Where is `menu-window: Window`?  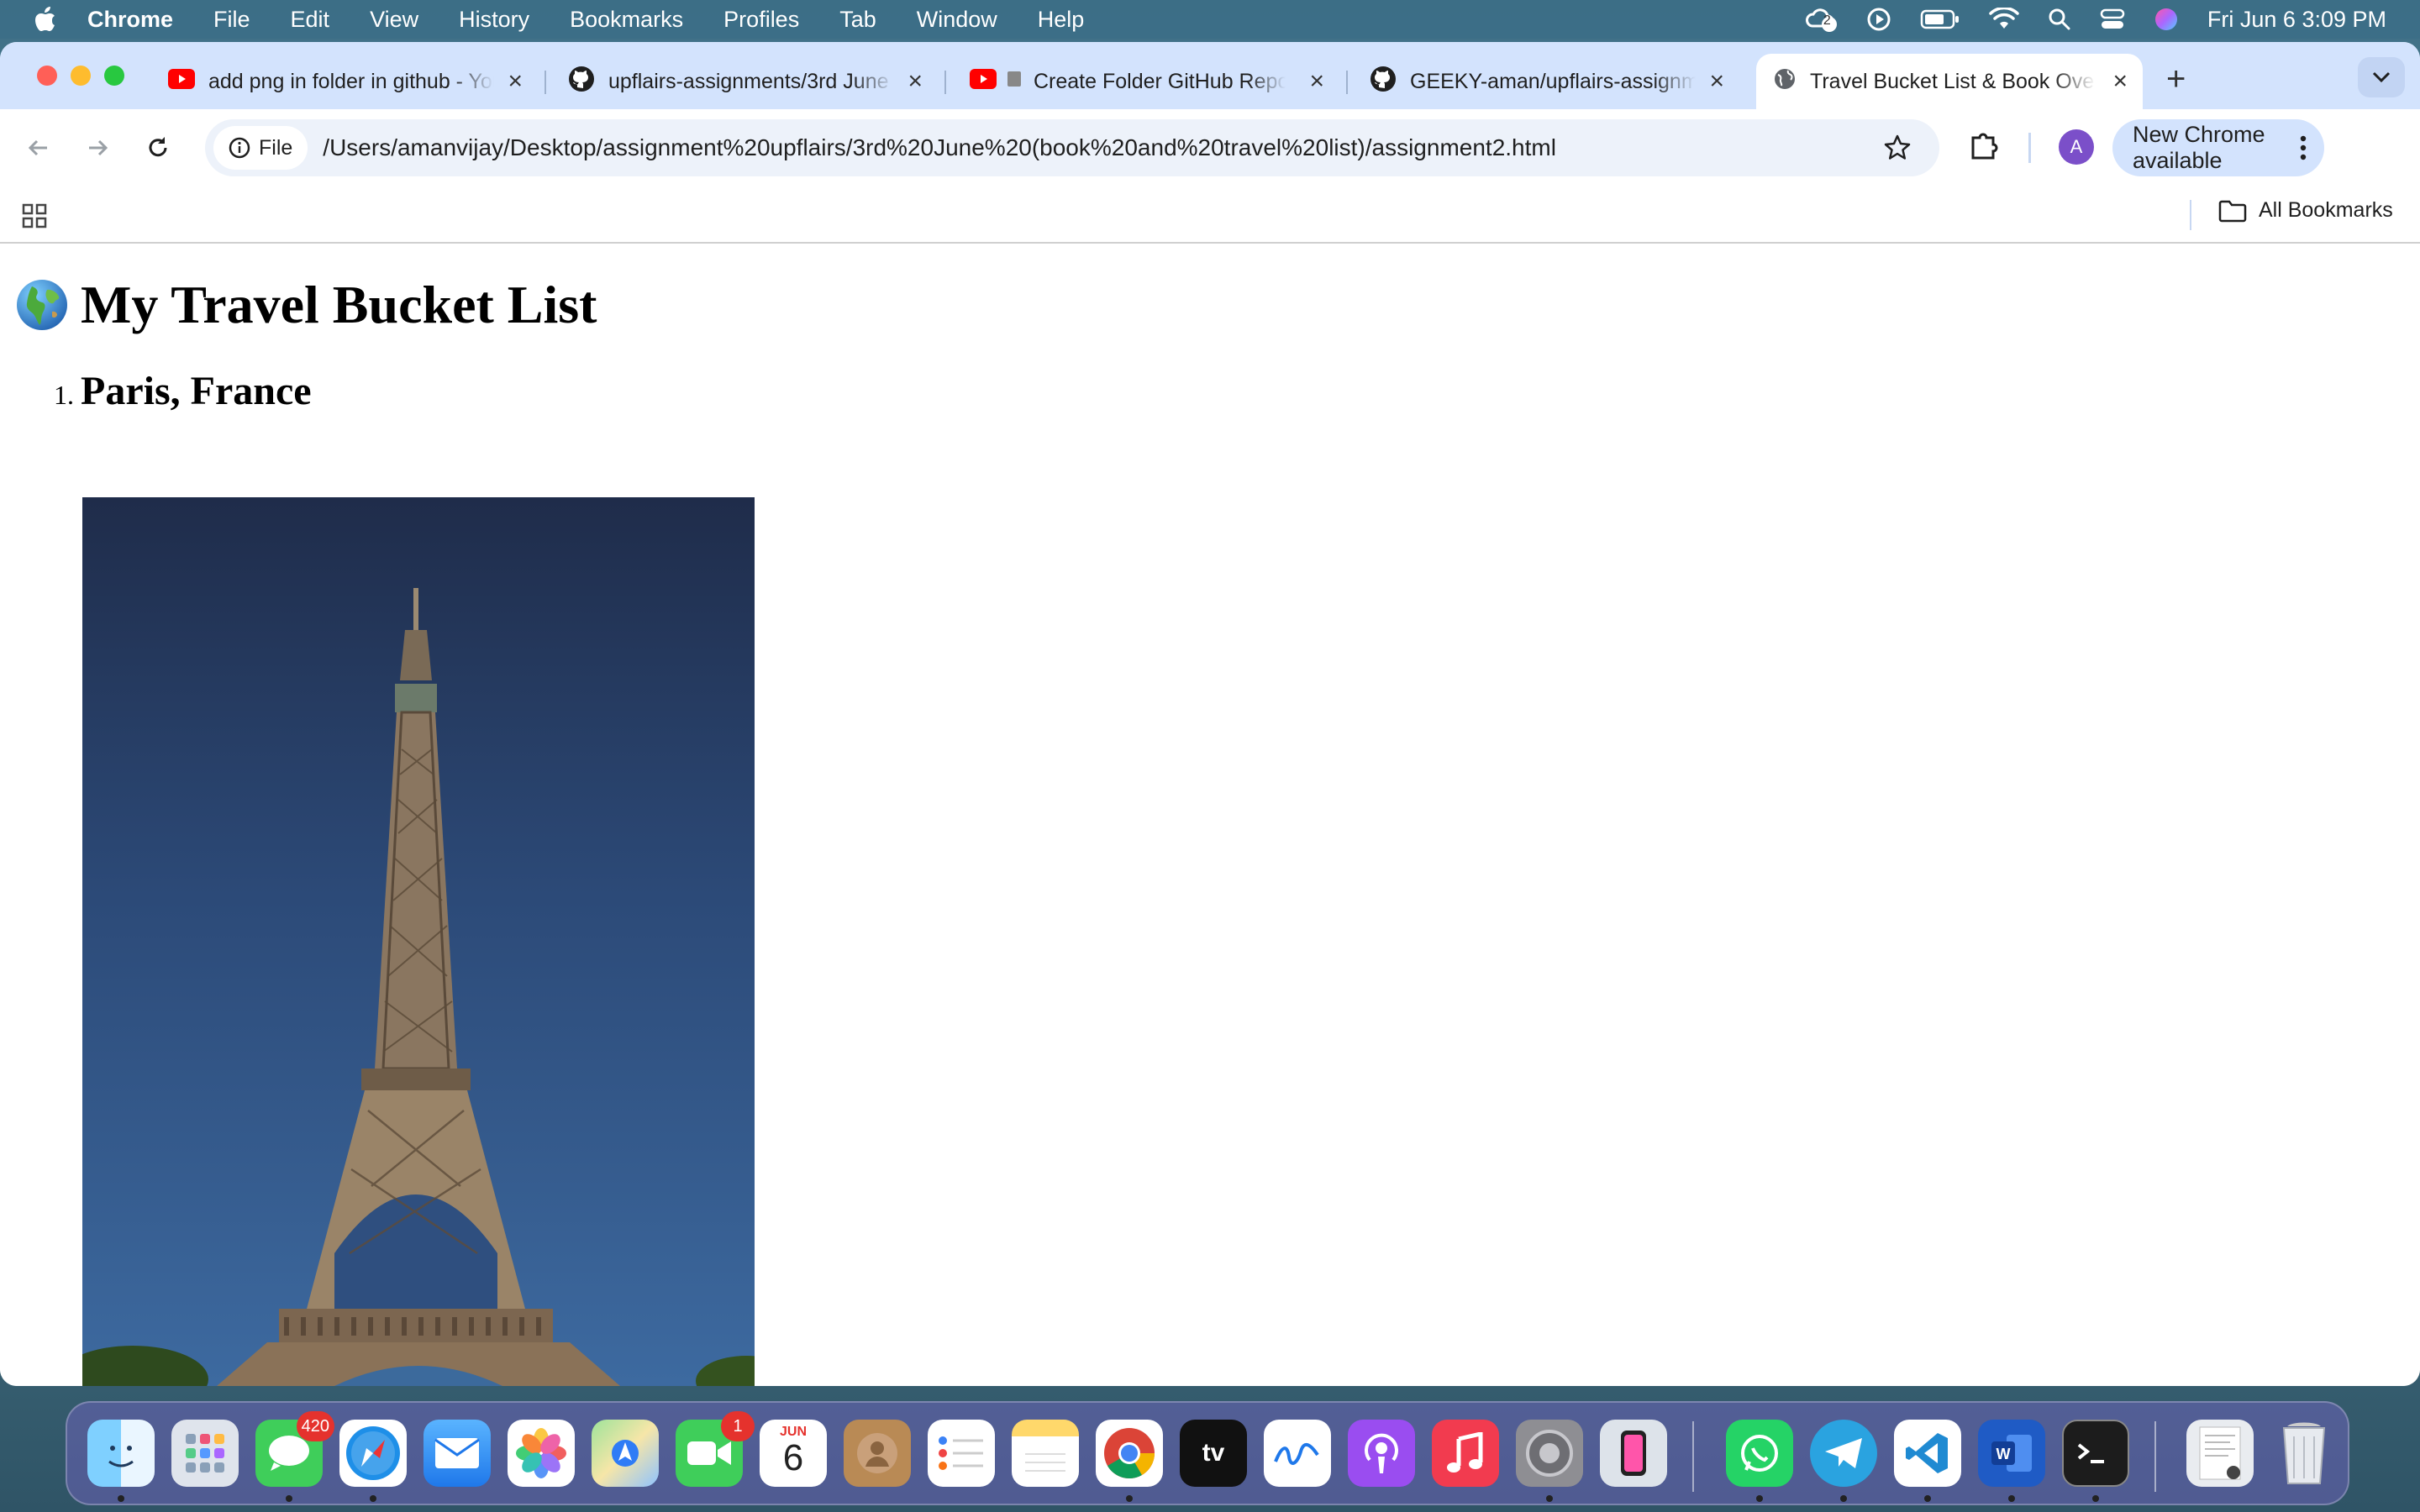
menu-window: Window is located at coordinates (957, 20).